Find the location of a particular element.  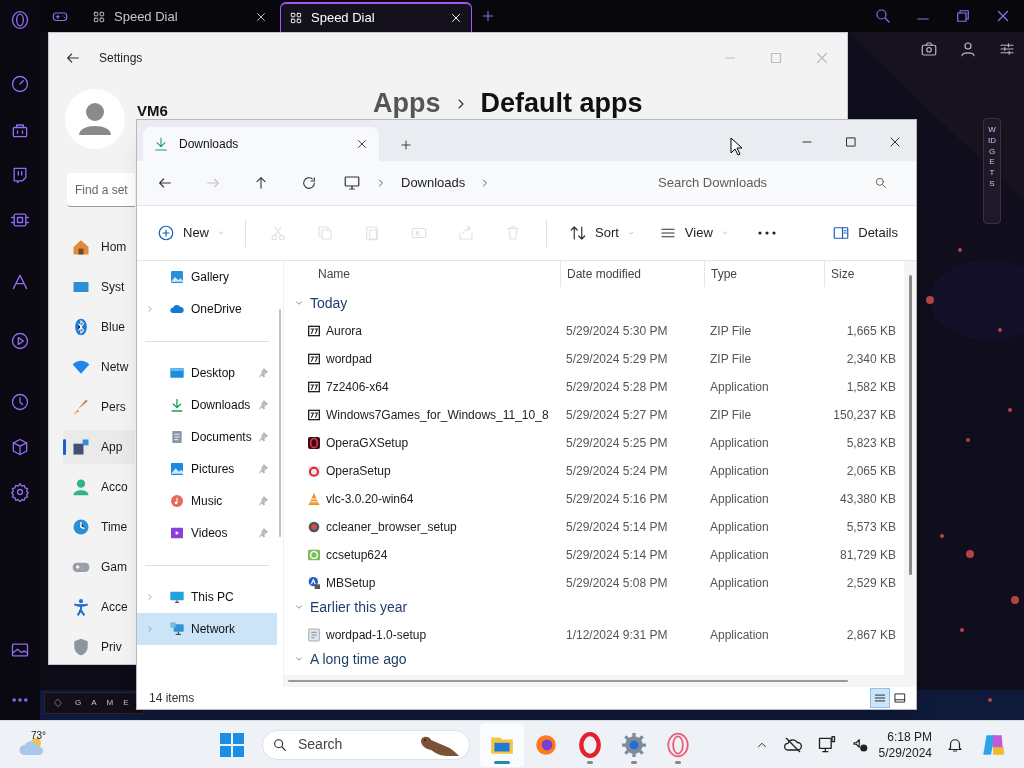

search-field: Find a set is located at coordinates (101, 190).